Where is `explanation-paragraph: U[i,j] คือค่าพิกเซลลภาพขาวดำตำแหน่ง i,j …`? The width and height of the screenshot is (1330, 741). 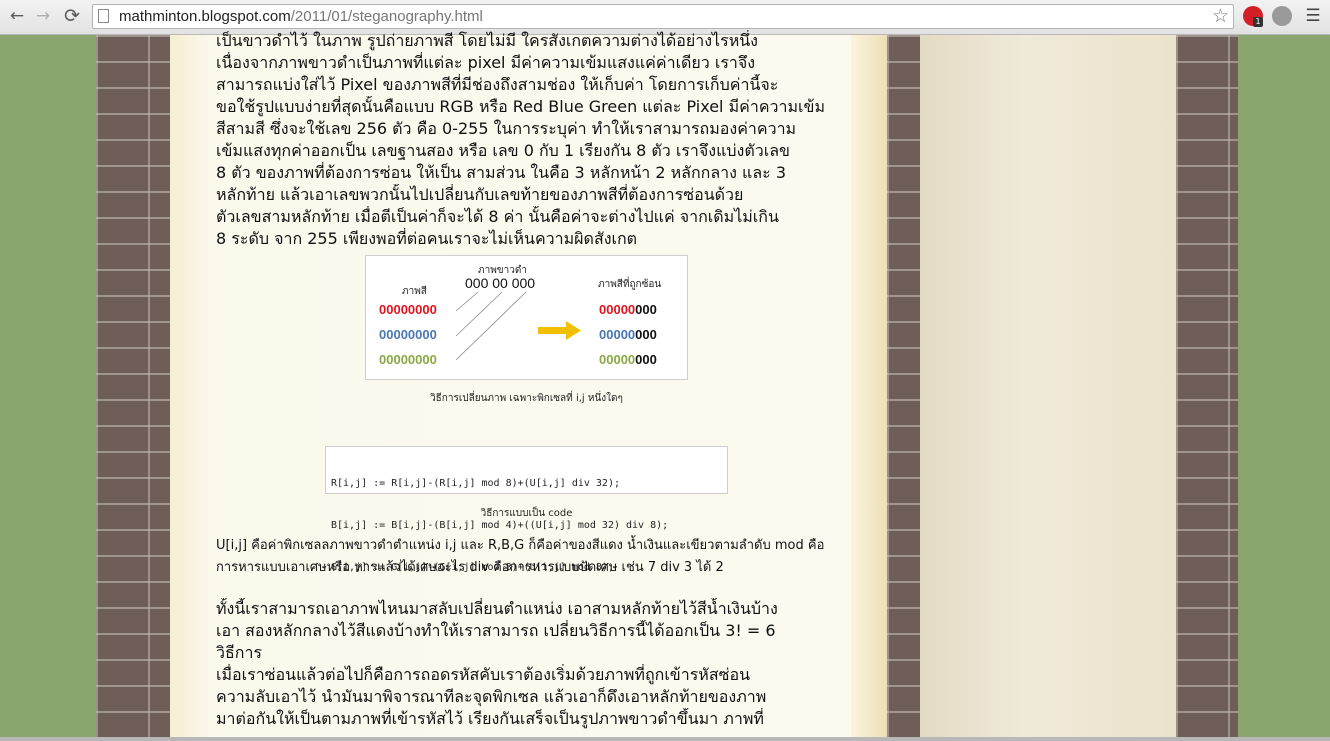 explanation-paragraph: U[i,j] คือค่าพิกเซลลภาพขาวดำตำแหน่ง i,j … is located at coordinates (531, 557).